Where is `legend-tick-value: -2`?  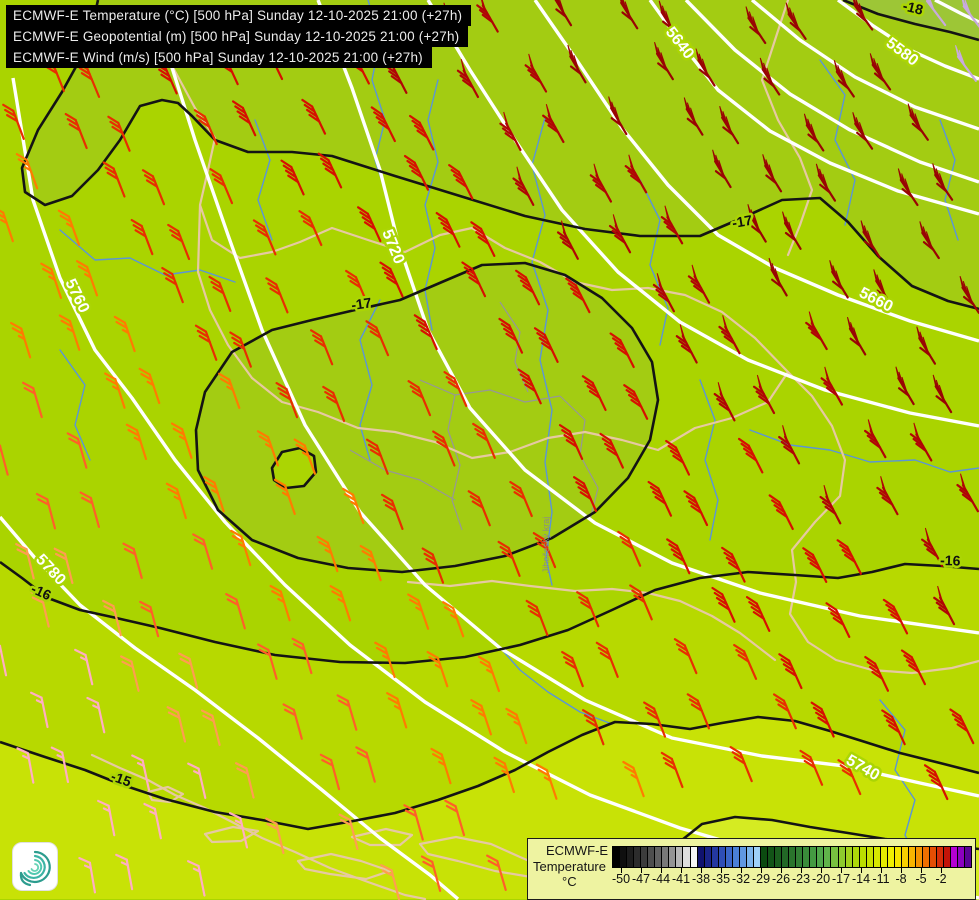 legend-tick-value: -2 is located at coordinates (941, 879).